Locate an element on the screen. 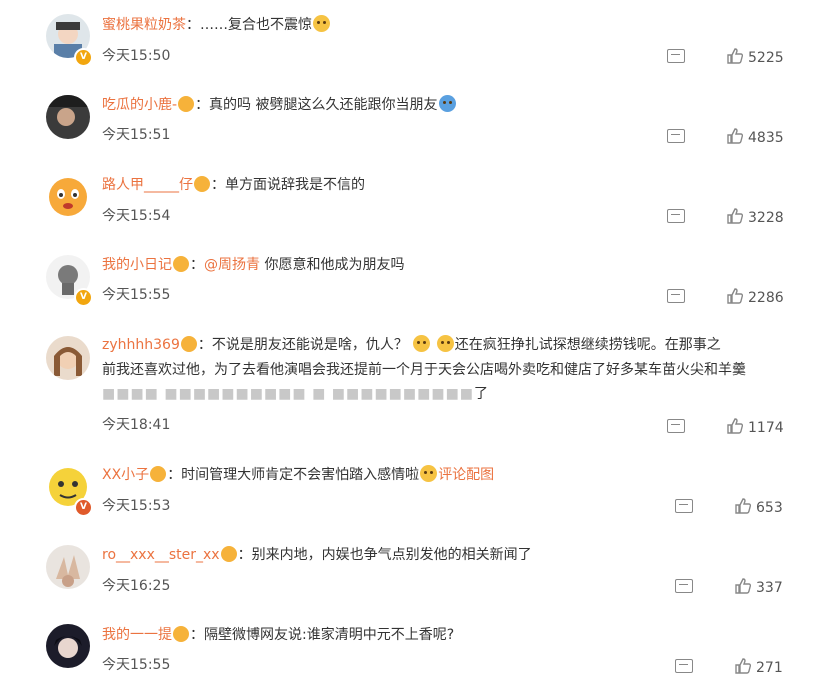 The image size is (818, 696). comment-content: 我的一一提 ：隔壁微博网友说:谁家清明中元不上香呢? is located at coordinates (278, 635).